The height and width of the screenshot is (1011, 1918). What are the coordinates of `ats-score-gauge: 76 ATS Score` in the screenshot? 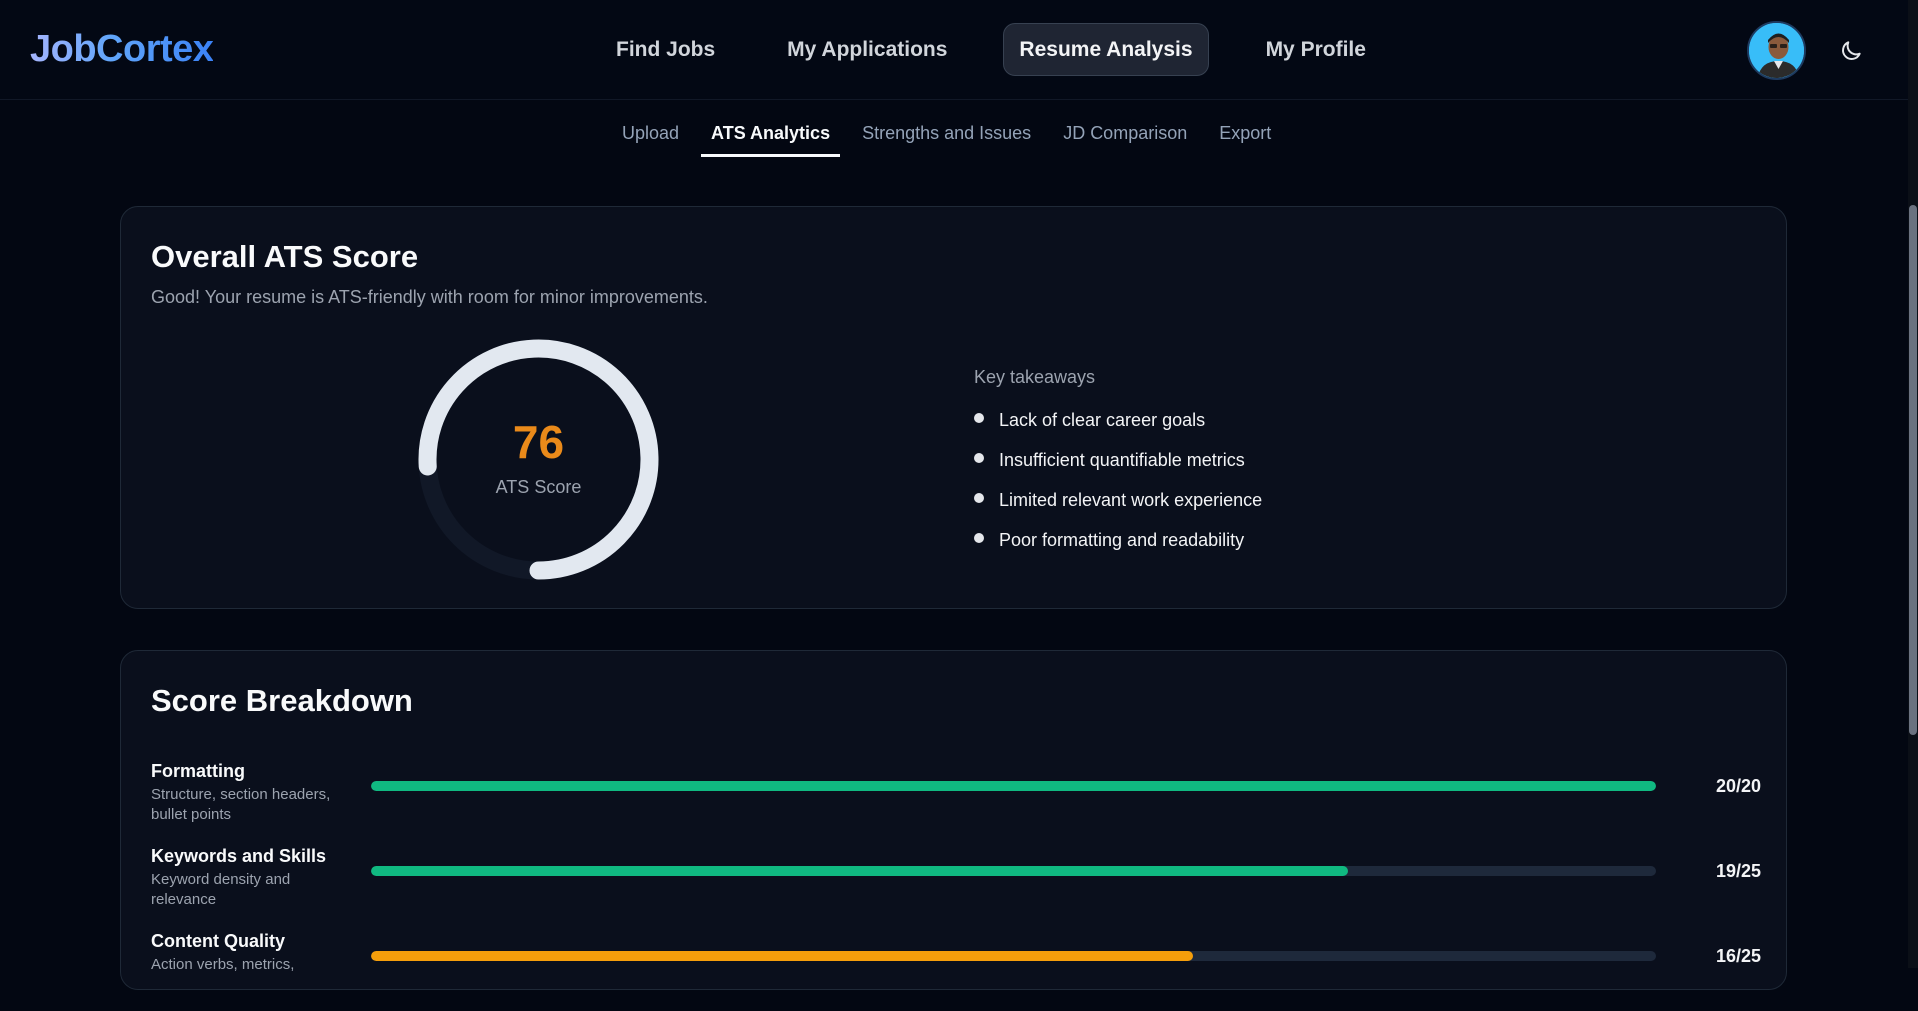 It's located at (538, 459).